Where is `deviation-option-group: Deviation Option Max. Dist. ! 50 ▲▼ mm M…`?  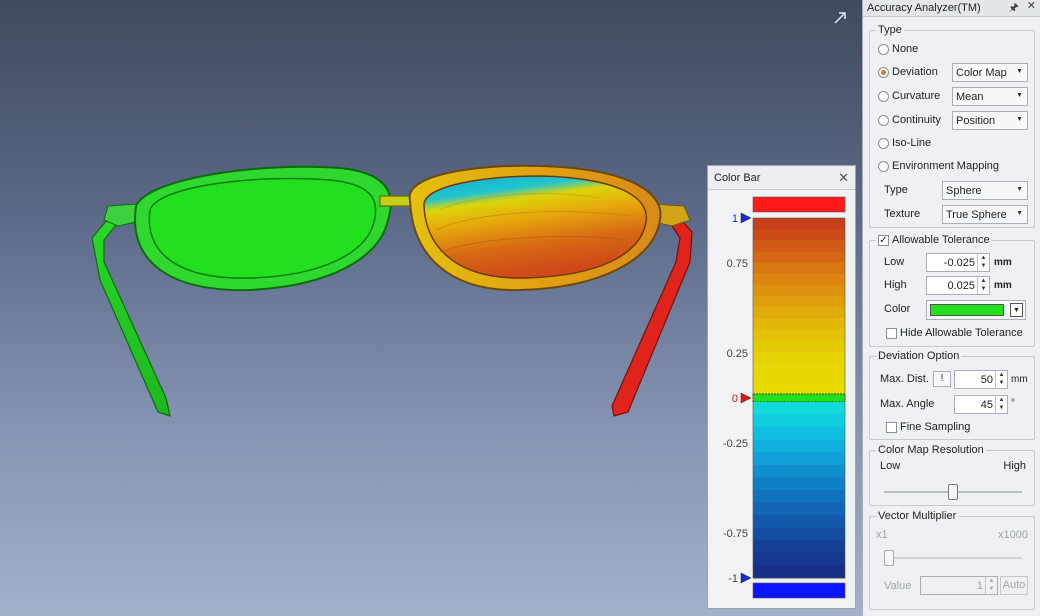 deviation-option-group: Deviation Option Max. Dist. ! 50 ▲▼ mm M… is located at coordinates (952, 398).